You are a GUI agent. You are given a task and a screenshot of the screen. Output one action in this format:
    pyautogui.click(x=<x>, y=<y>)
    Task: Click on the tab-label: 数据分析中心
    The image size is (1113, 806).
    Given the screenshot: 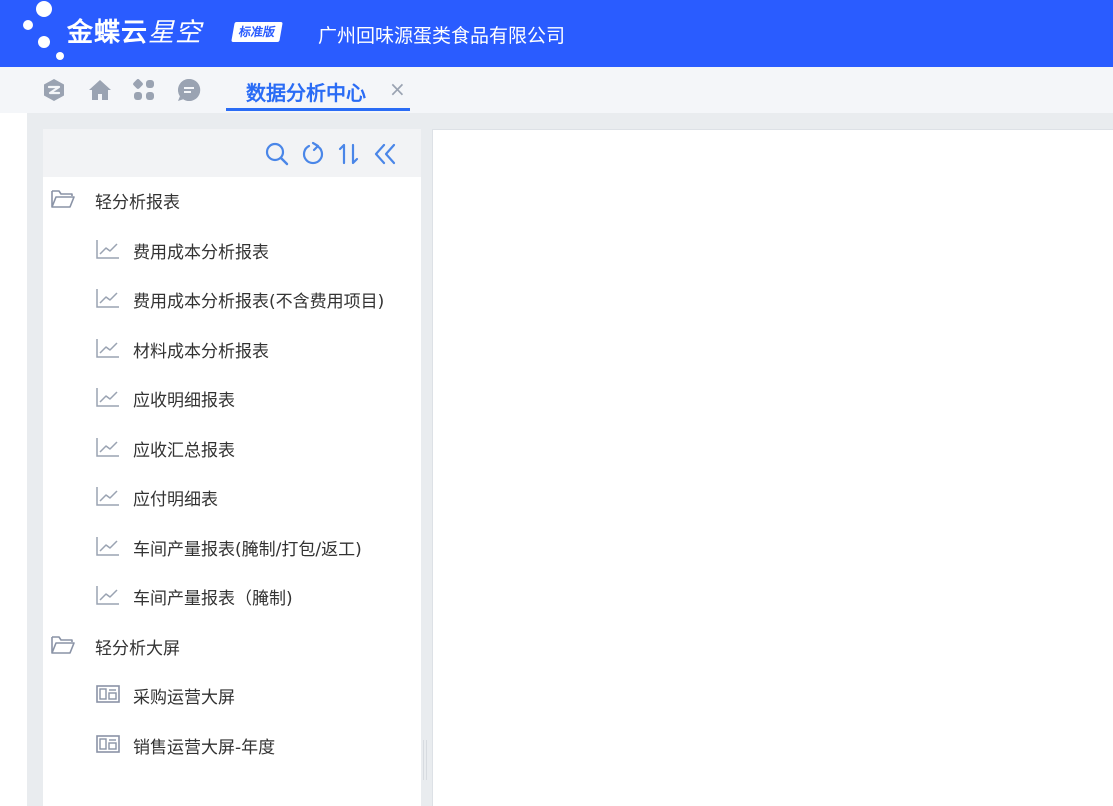 What is the action you would take?
    pyautogui.click(x=306, y=91)
    